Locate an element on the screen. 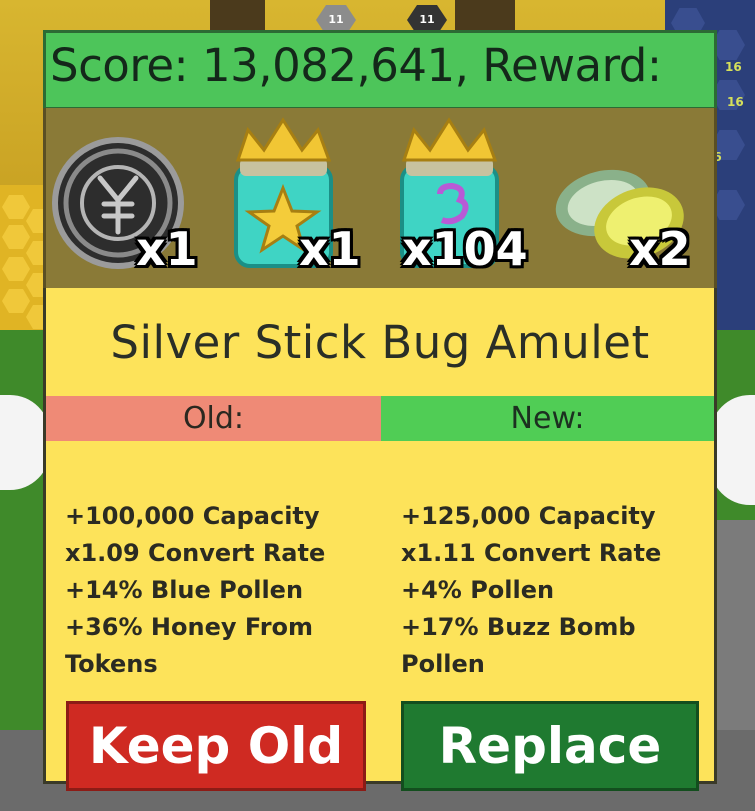 Image resolution: width=755 pixels, height=811 pixels. old-stat: +14% Blue Pollen is located at coordinates (184, 590).